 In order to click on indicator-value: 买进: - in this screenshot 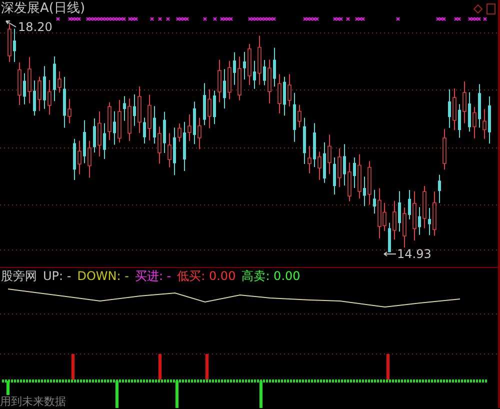, I will do `click(153, 276)`.